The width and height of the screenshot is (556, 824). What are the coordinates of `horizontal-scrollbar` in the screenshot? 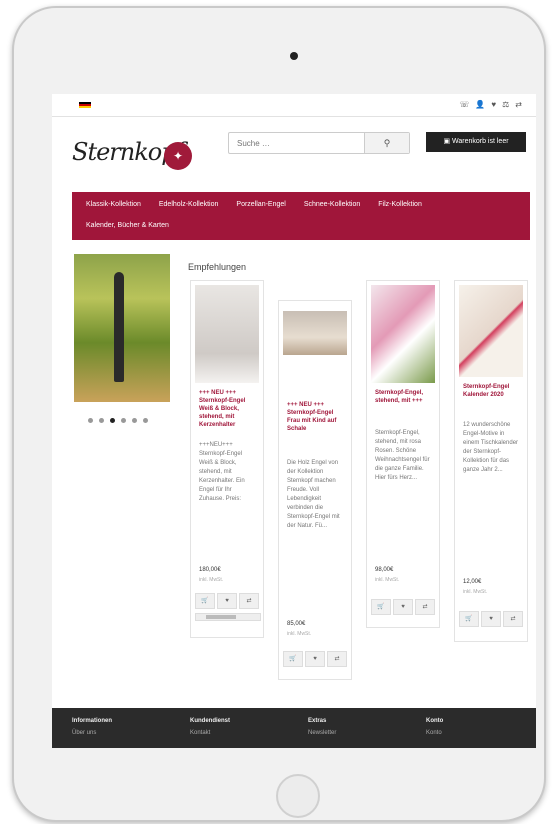 It's located at (228, 617).